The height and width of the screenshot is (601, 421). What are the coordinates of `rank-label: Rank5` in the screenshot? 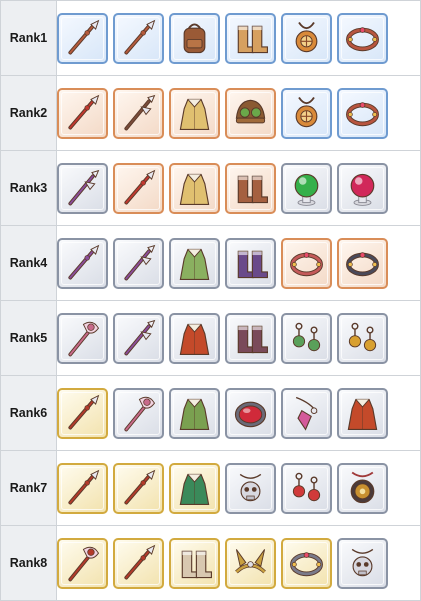 It's located at (28, 338).